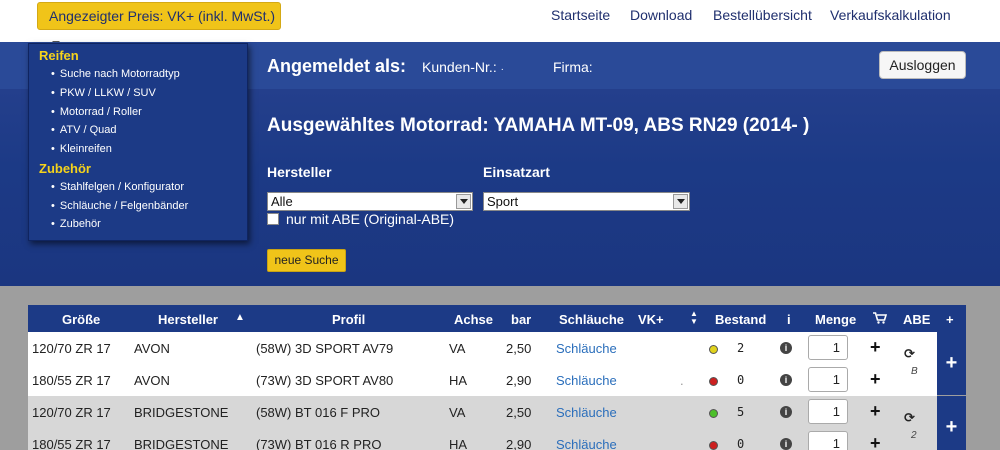 This screenshot has height=450, width=1000. What do you see at coordinates (115, 74) in the screenshot?
I see `menu-item-motorradtyp: Suche nach Motorradtyp` at bounding box center [115, 74].